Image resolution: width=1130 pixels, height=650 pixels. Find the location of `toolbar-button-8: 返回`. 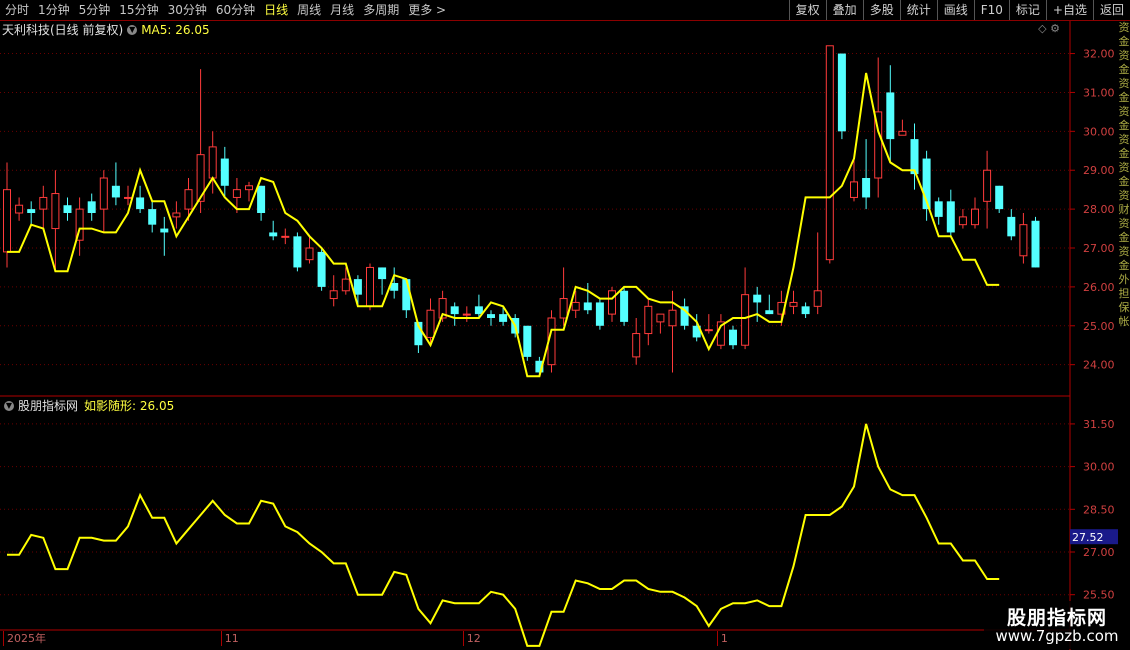

toolbar-button-8: 返回 is located at coordinates (1111, 10).